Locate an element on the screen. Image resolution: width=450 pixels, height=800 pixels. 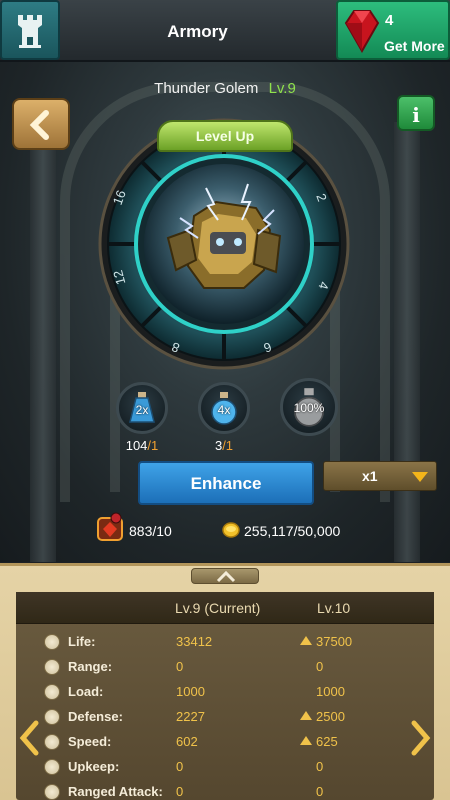
hero-level: Lv.9 is located at coordinates (282, 88).